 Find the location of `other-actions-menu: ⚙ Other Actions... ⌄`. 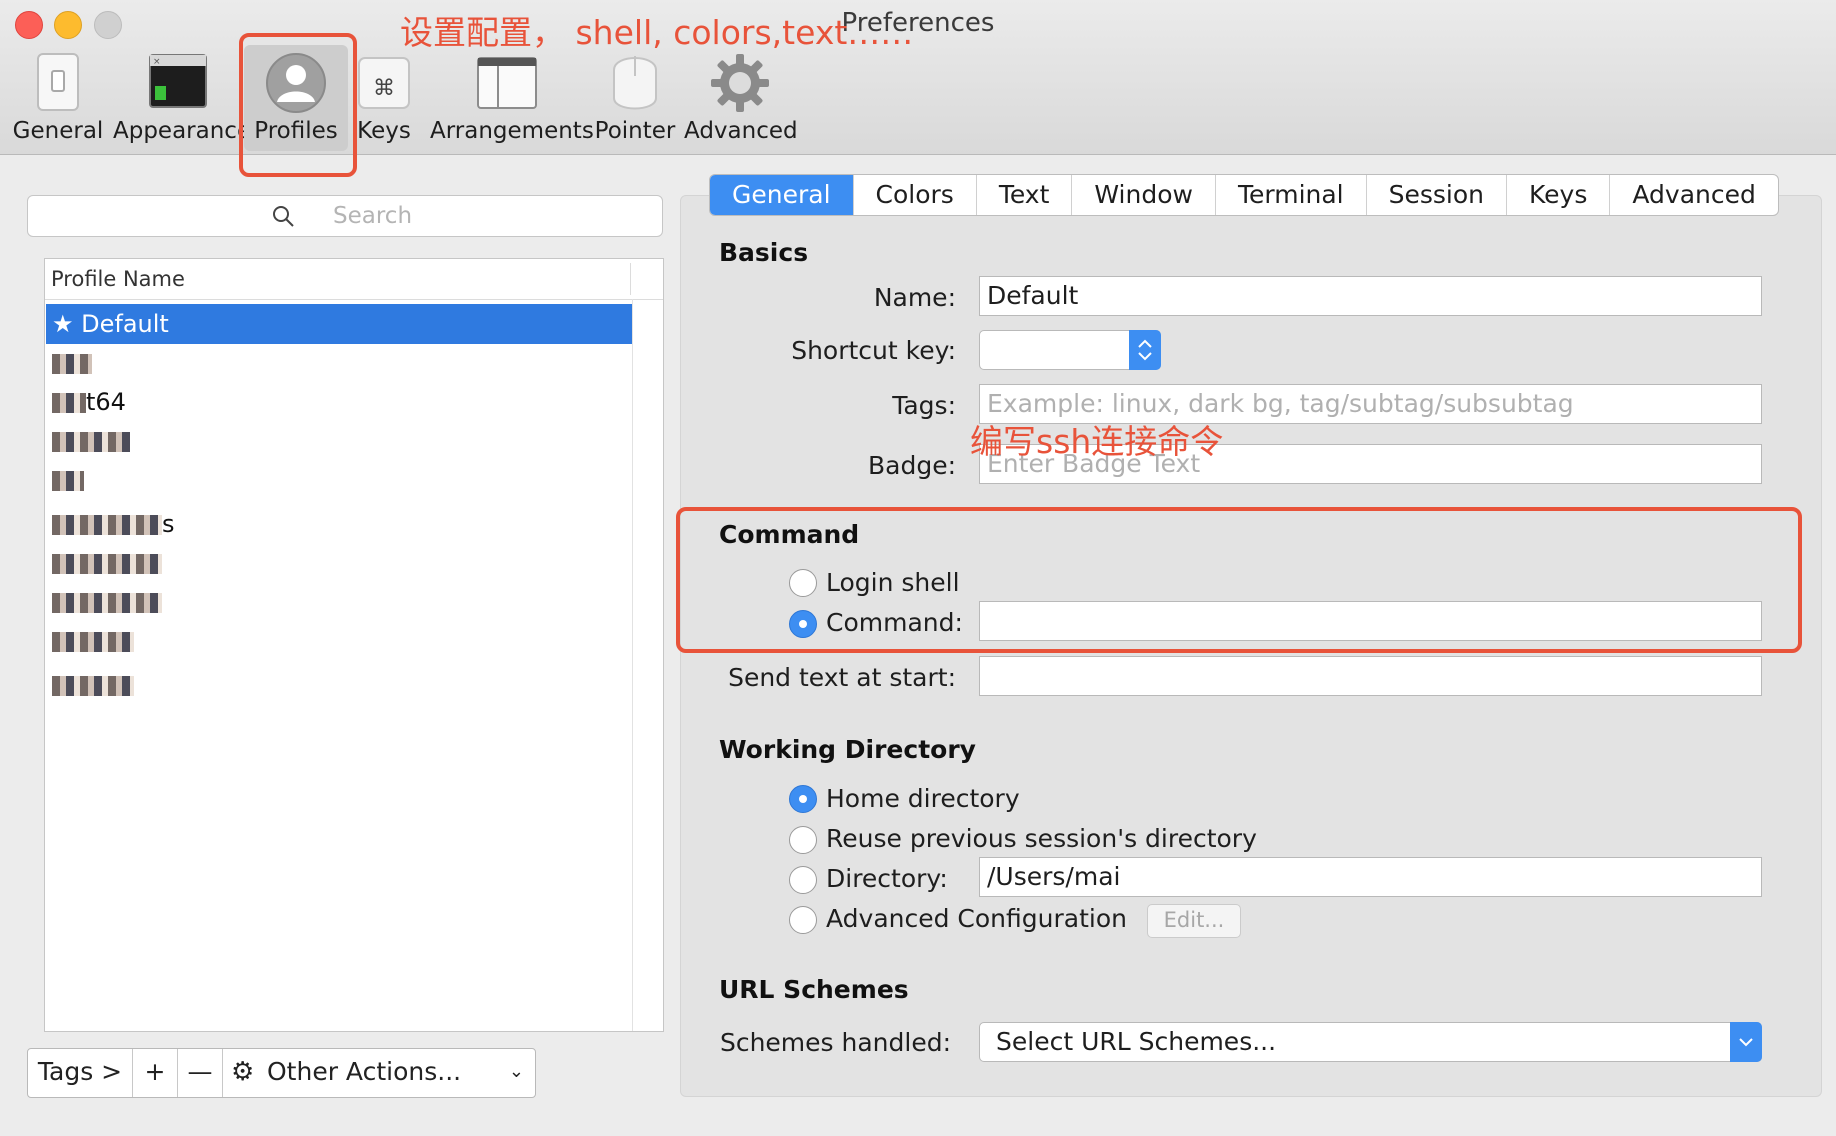

other-actions-menu: ⚙ Other Actions... ⌄ is located at coordinates (378, 1073).